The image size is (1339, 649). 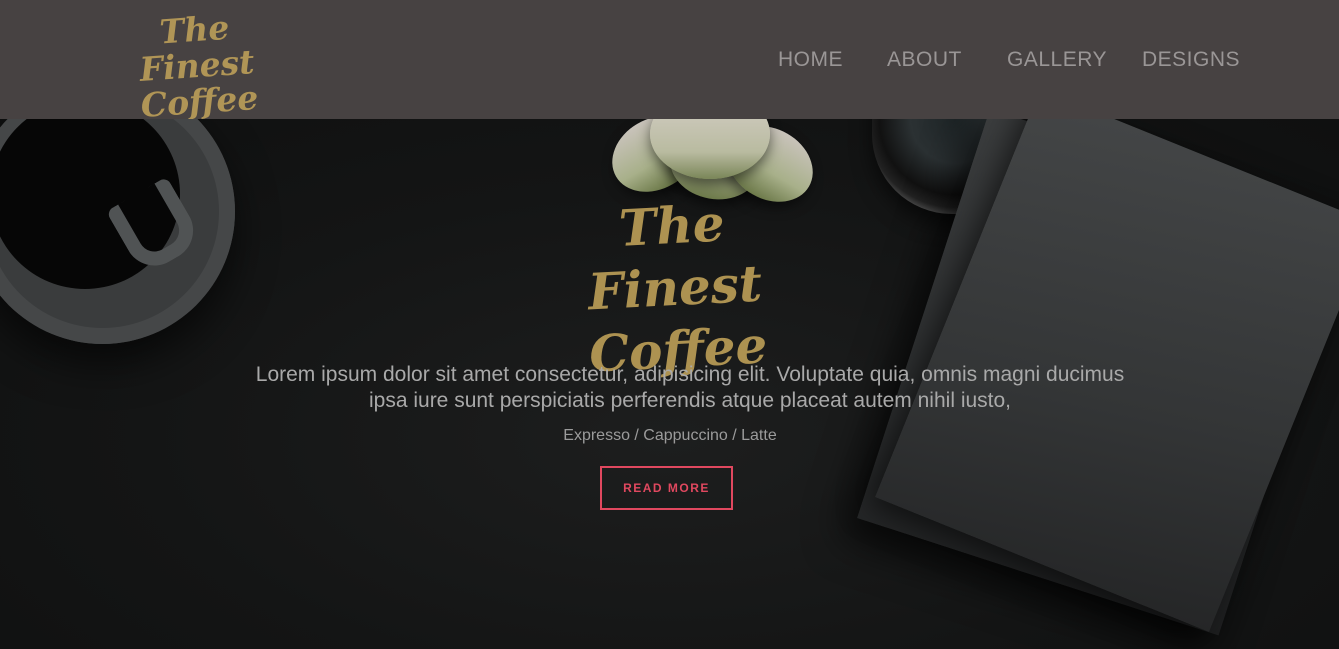 What do you see at coordinates (117, 231) in the screenshot?
I see `coffee-mug-image` at bounding box center [117, 231].